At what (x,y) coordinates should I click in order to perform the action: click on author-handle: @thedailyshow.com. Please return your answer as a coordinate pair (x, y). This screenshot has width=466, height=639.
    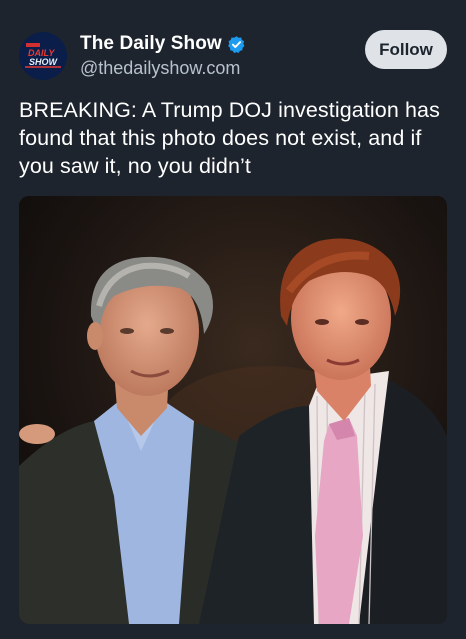
    Looking at the image, I should click on (160, 68).